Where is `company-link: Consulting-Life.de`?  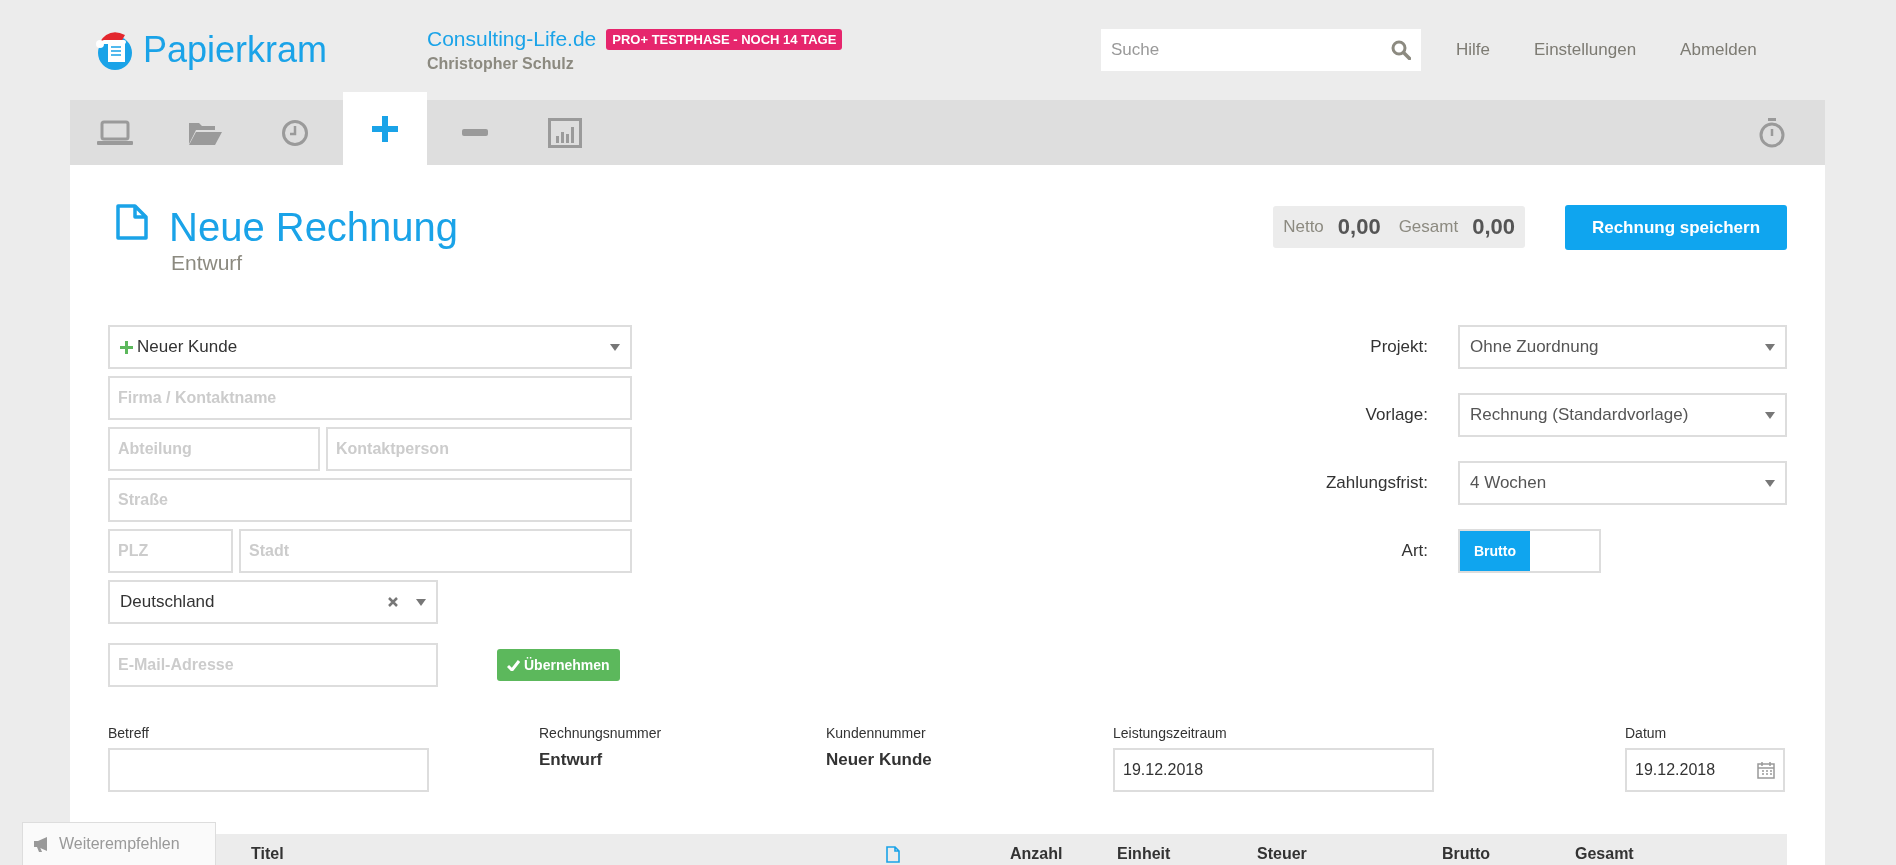
company-link: Consulting-Life.de is located at coordinates (512, 39).